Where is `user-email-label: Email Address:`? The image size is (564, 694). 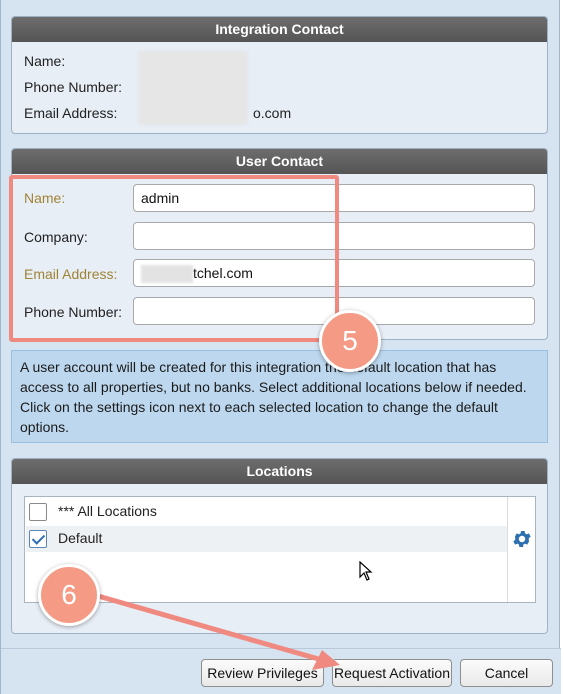
user-email-label: Email Address: is located at coordinates (71, 274).